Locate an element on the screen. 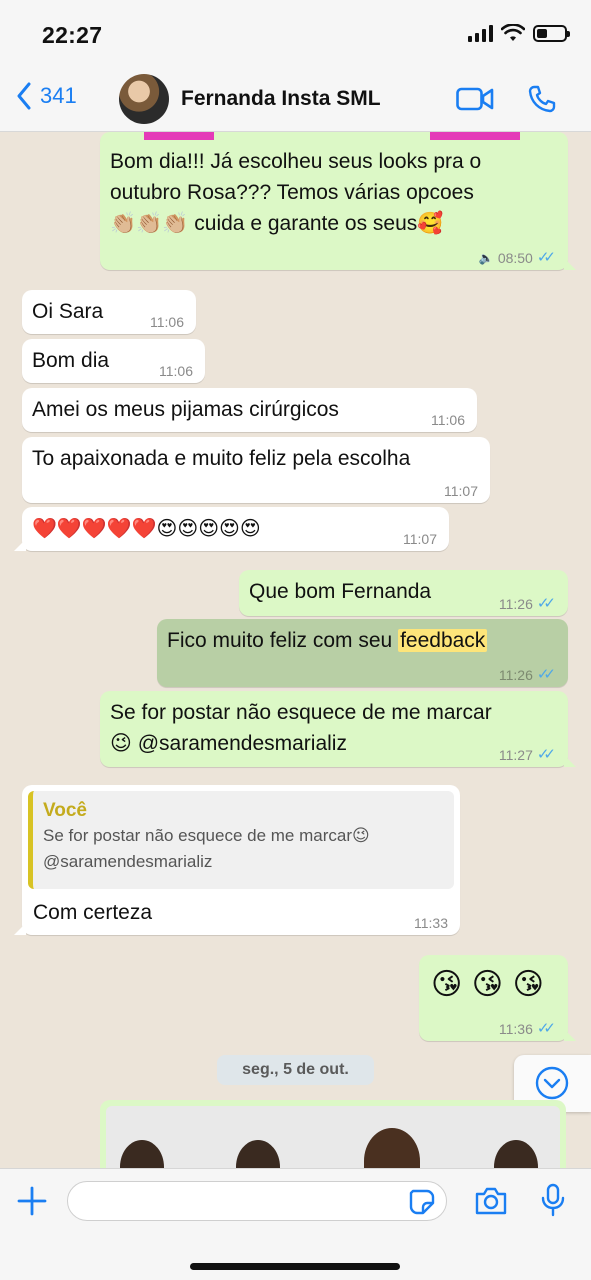 Image resolution: width=591 pixels, height=1280 pixels. message-text: Se for postar não esquece de me marcar is located at coordinates (301, 712).